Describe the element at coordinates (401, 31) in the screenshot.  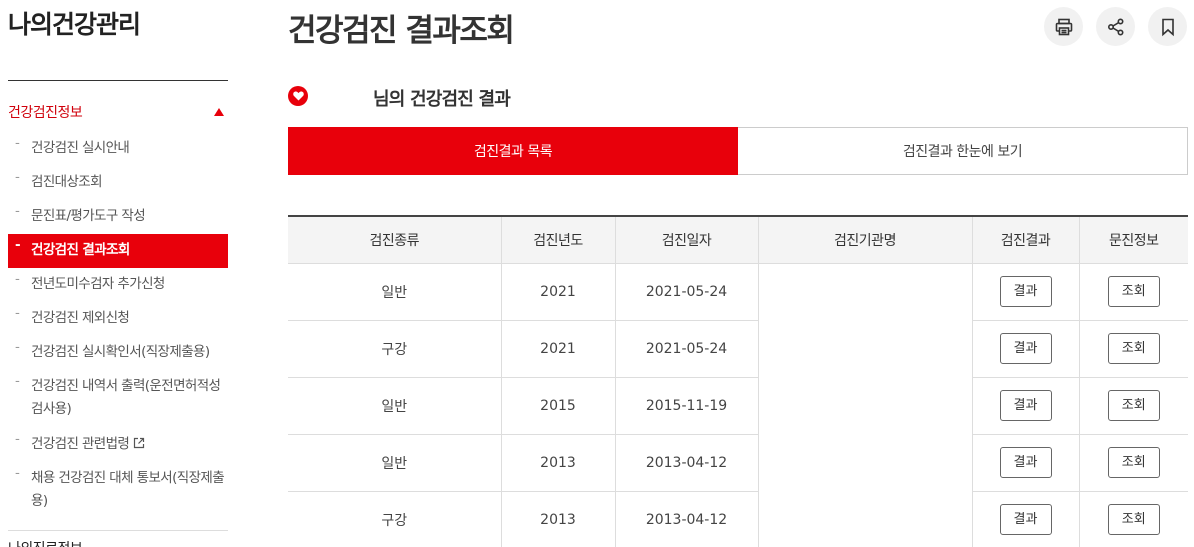
I see `page-title: 건강검진 결과조회` at that location.